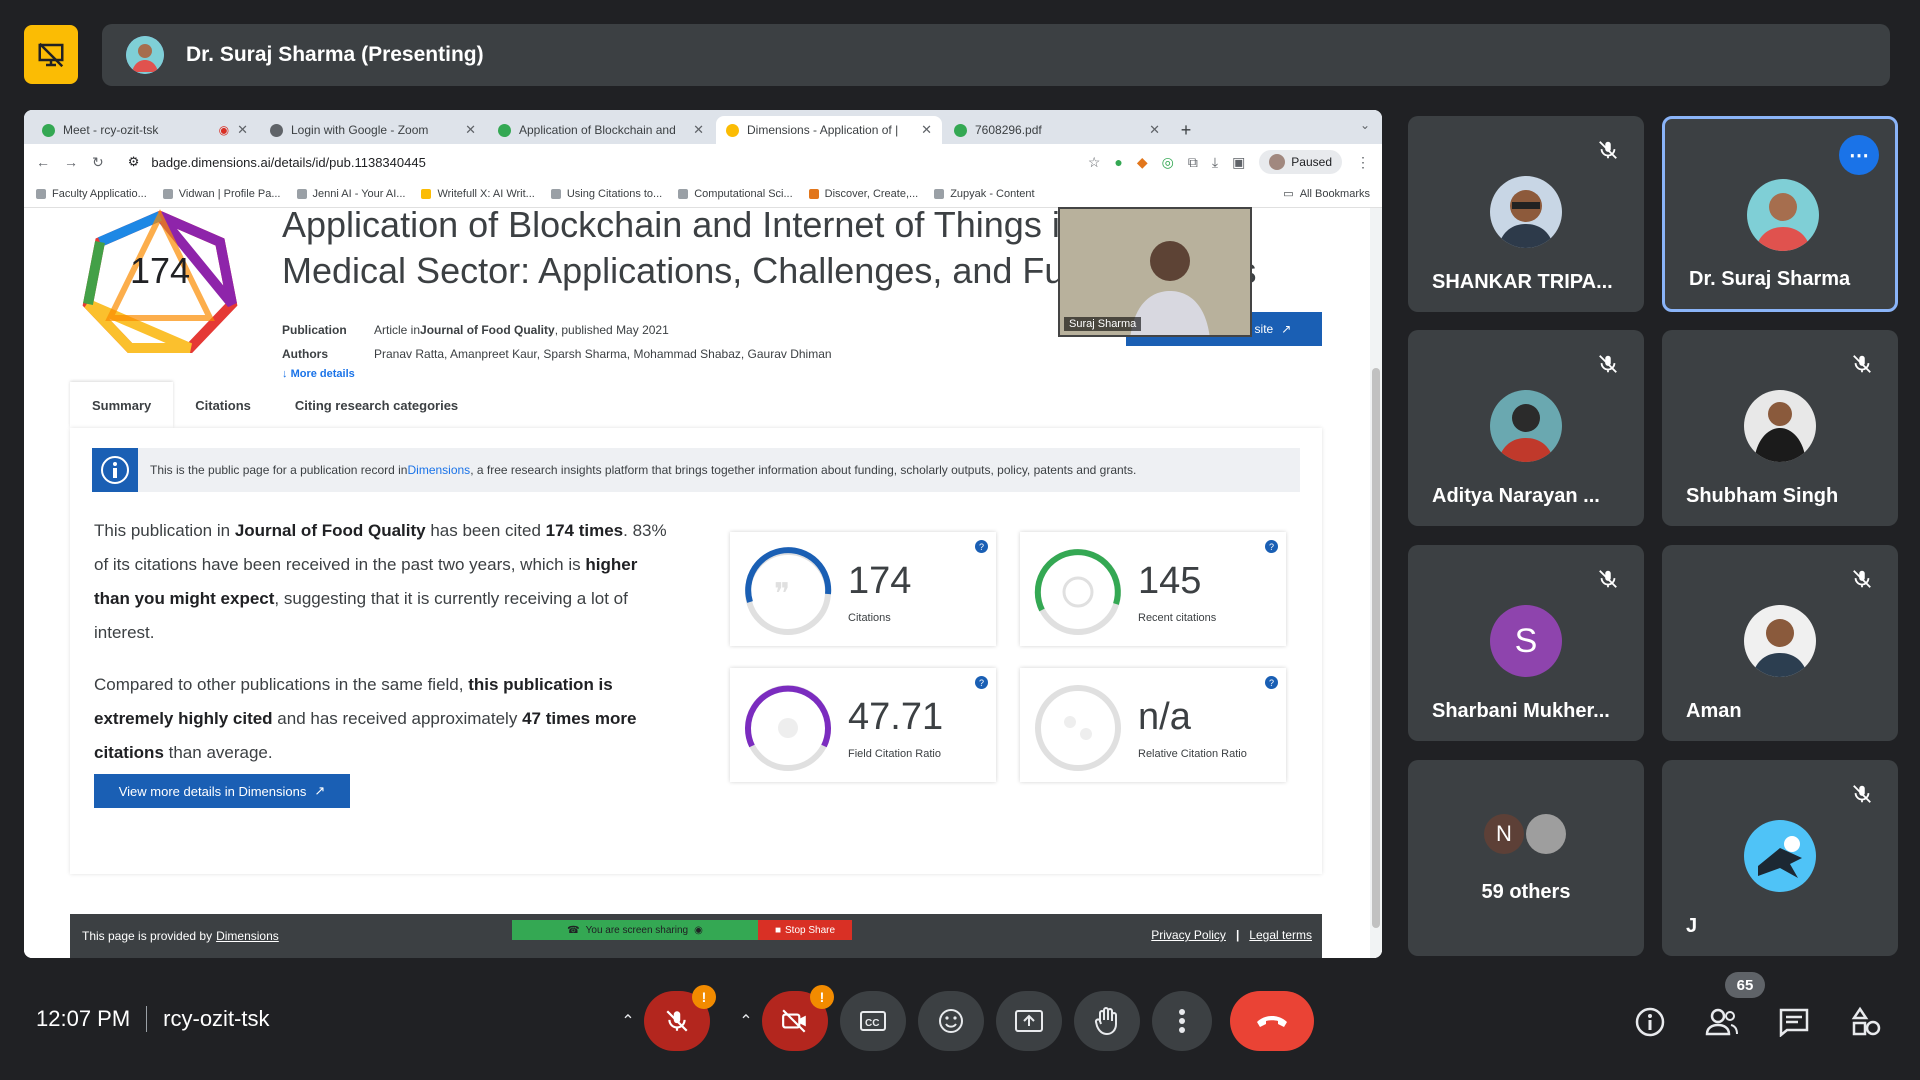 The width and height of the screenshot is (1920, 1080). Describe the element at coordinates (873, 1021) in the screenshot. I see `captions-button: CC` at that location.